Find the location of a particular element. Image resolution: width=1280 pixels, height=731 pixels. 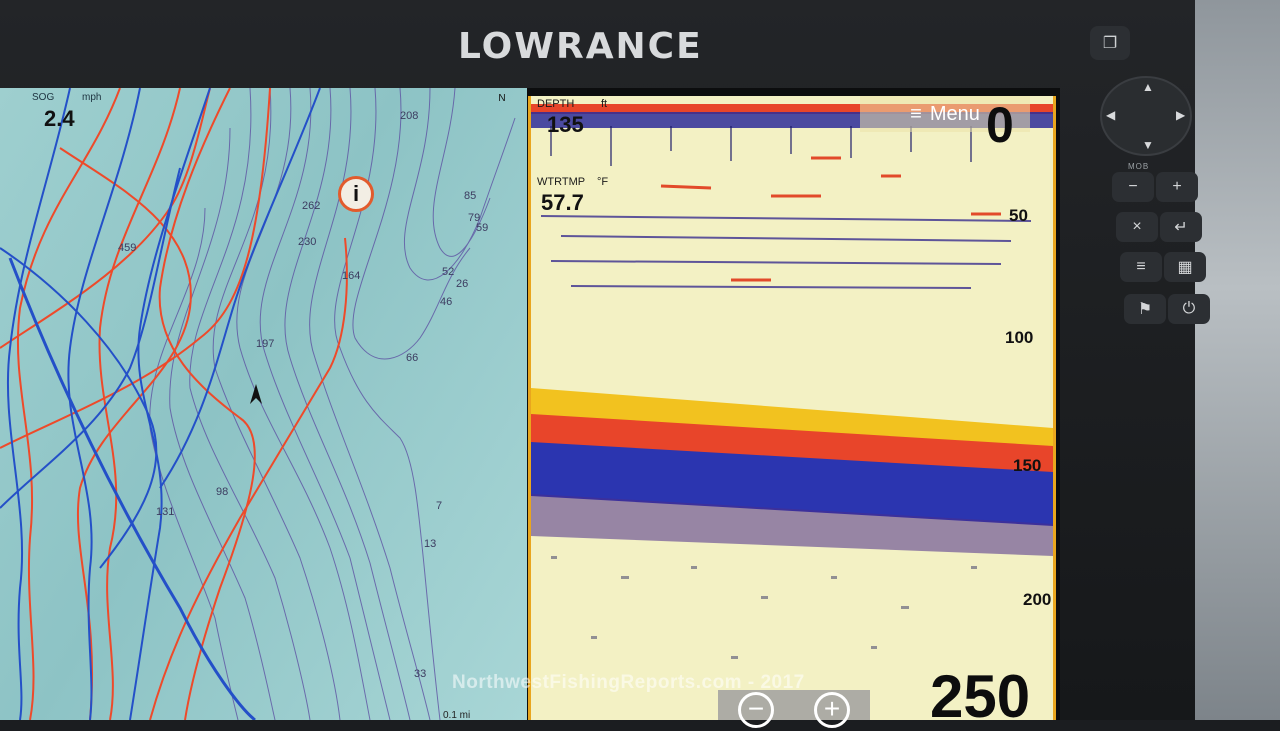

depth-tick-200: 200 is located at coordinates (1037, 599).